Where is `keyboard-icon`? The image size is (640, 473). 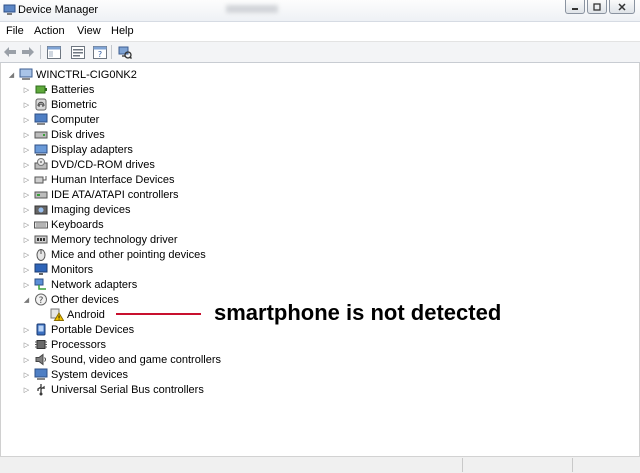 keyboard-icon is located at coordinates (41, 225).